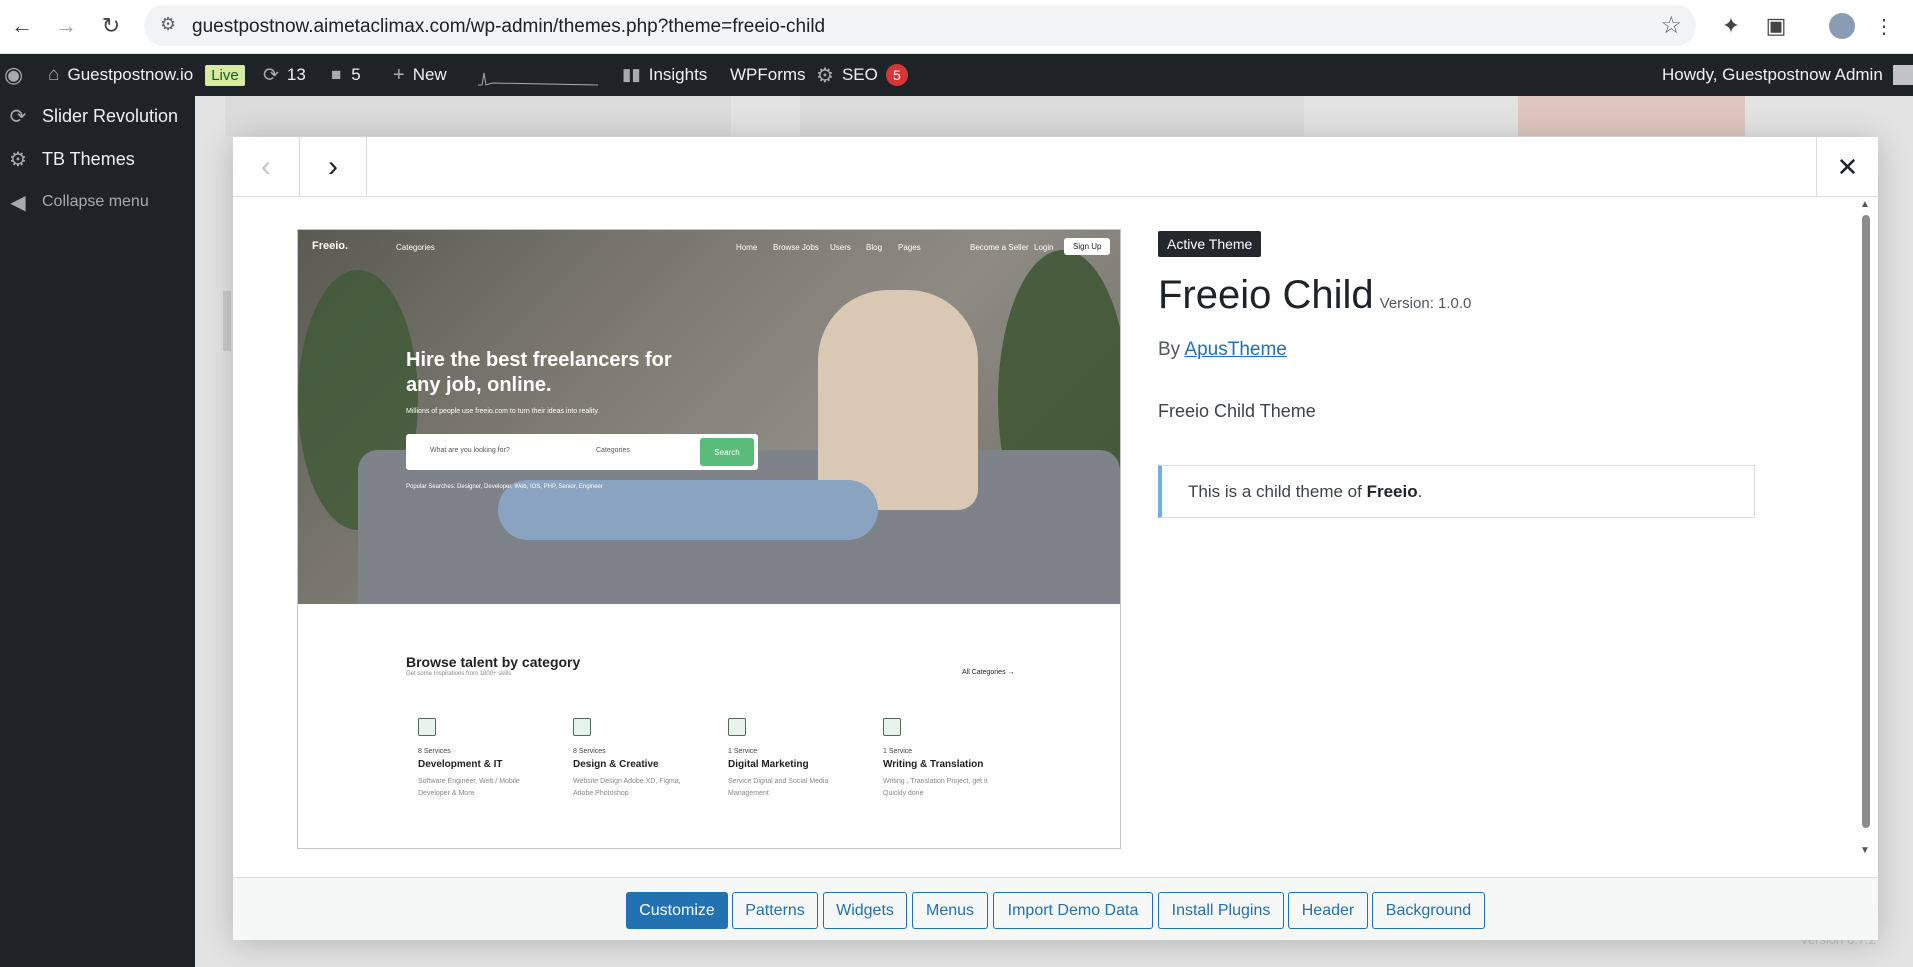  Describe the element at coordinates (1392, 491) in the screenshot. I see `parent-theme-name: Freeio` at that location.